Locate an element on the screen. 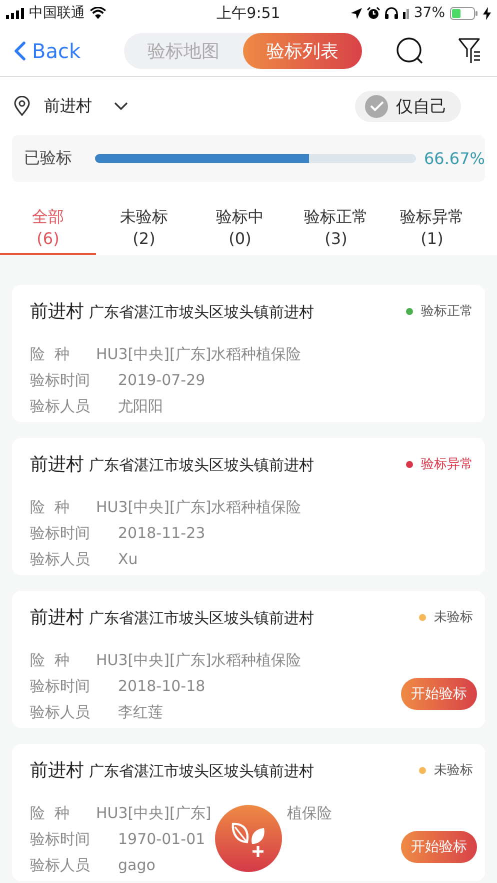 Image resolution: width=497 pixels, height=883 pixels. field-value: 2018-10-18 is located at coordinates (162, 686).